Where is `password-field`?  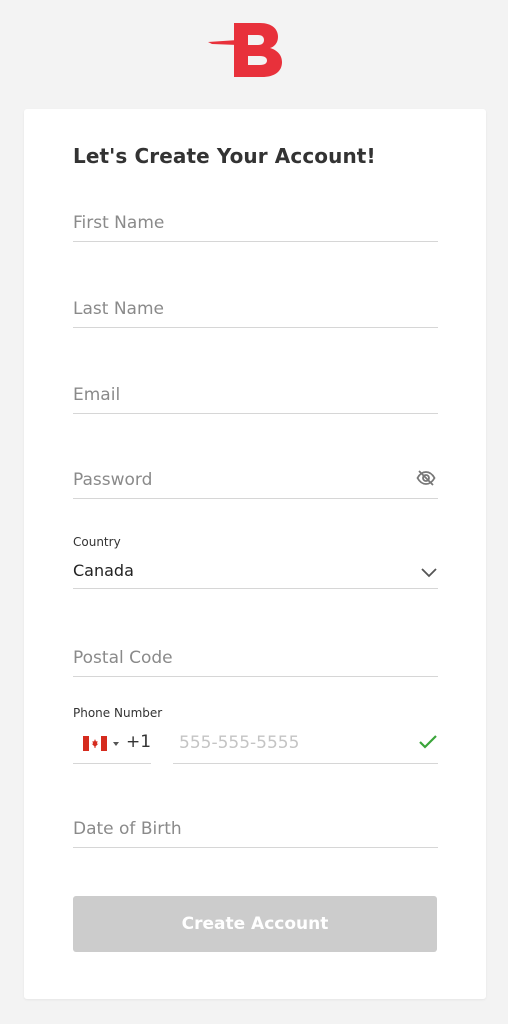 password-field is located at coordinates (255, 479).